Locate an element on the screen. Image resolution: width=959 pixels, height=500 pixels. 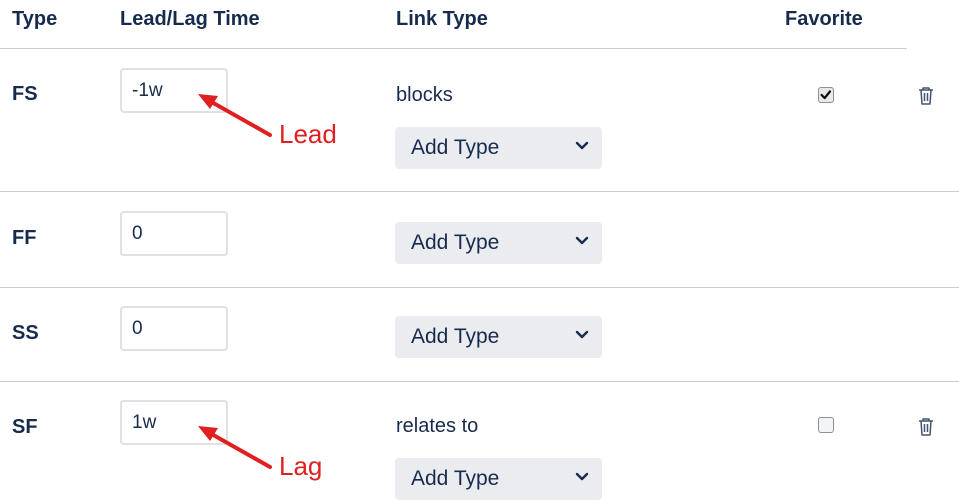
header-link-type: Link Type is located at coordinates (442, 19).